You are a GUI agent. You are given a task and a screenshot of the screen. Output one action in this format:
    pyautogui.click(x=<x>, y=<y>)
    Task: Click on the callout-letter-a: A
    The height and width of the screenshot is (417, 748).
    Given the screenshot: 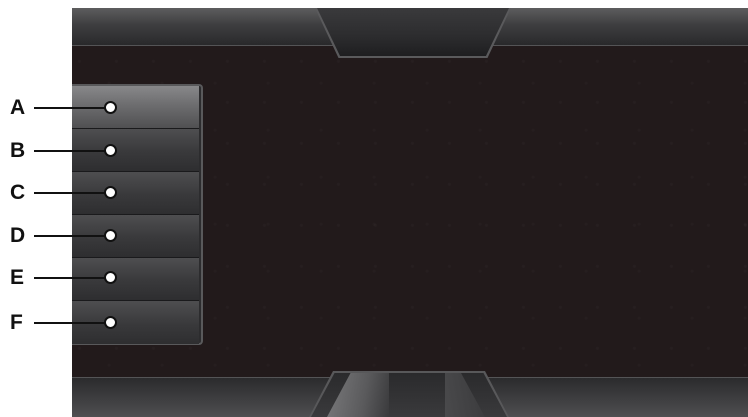 What is the action you would take?
    pyautogui.click(x=18, y=107)
    